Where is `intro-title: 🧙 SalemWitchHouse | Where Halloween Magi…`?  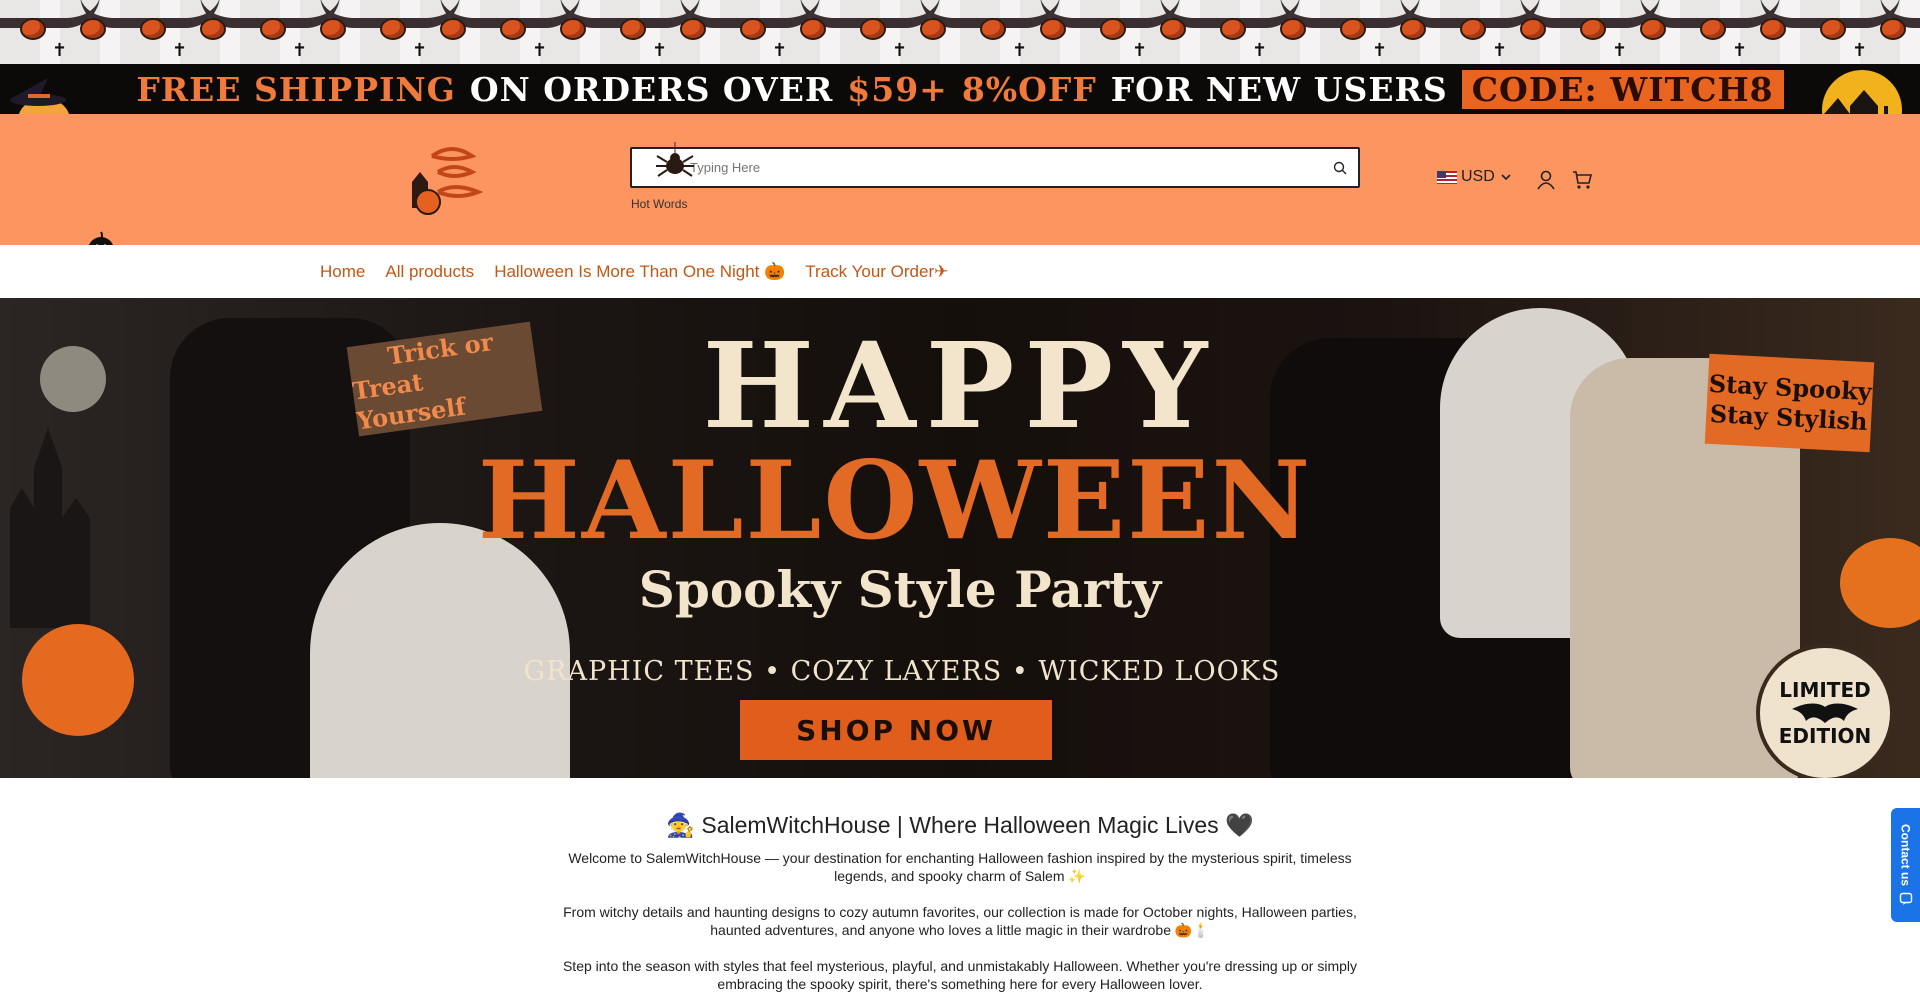
intro-title: 🧙 SalemWitchHouse | Where Halloween Magi… is located at coordinates (960, 825).